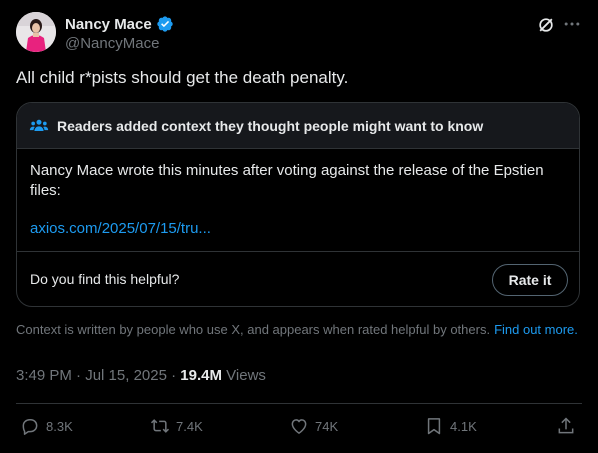  Describe the element at coordinates (572, 24) in the screenshot. I see `more-options-icon` at that location.